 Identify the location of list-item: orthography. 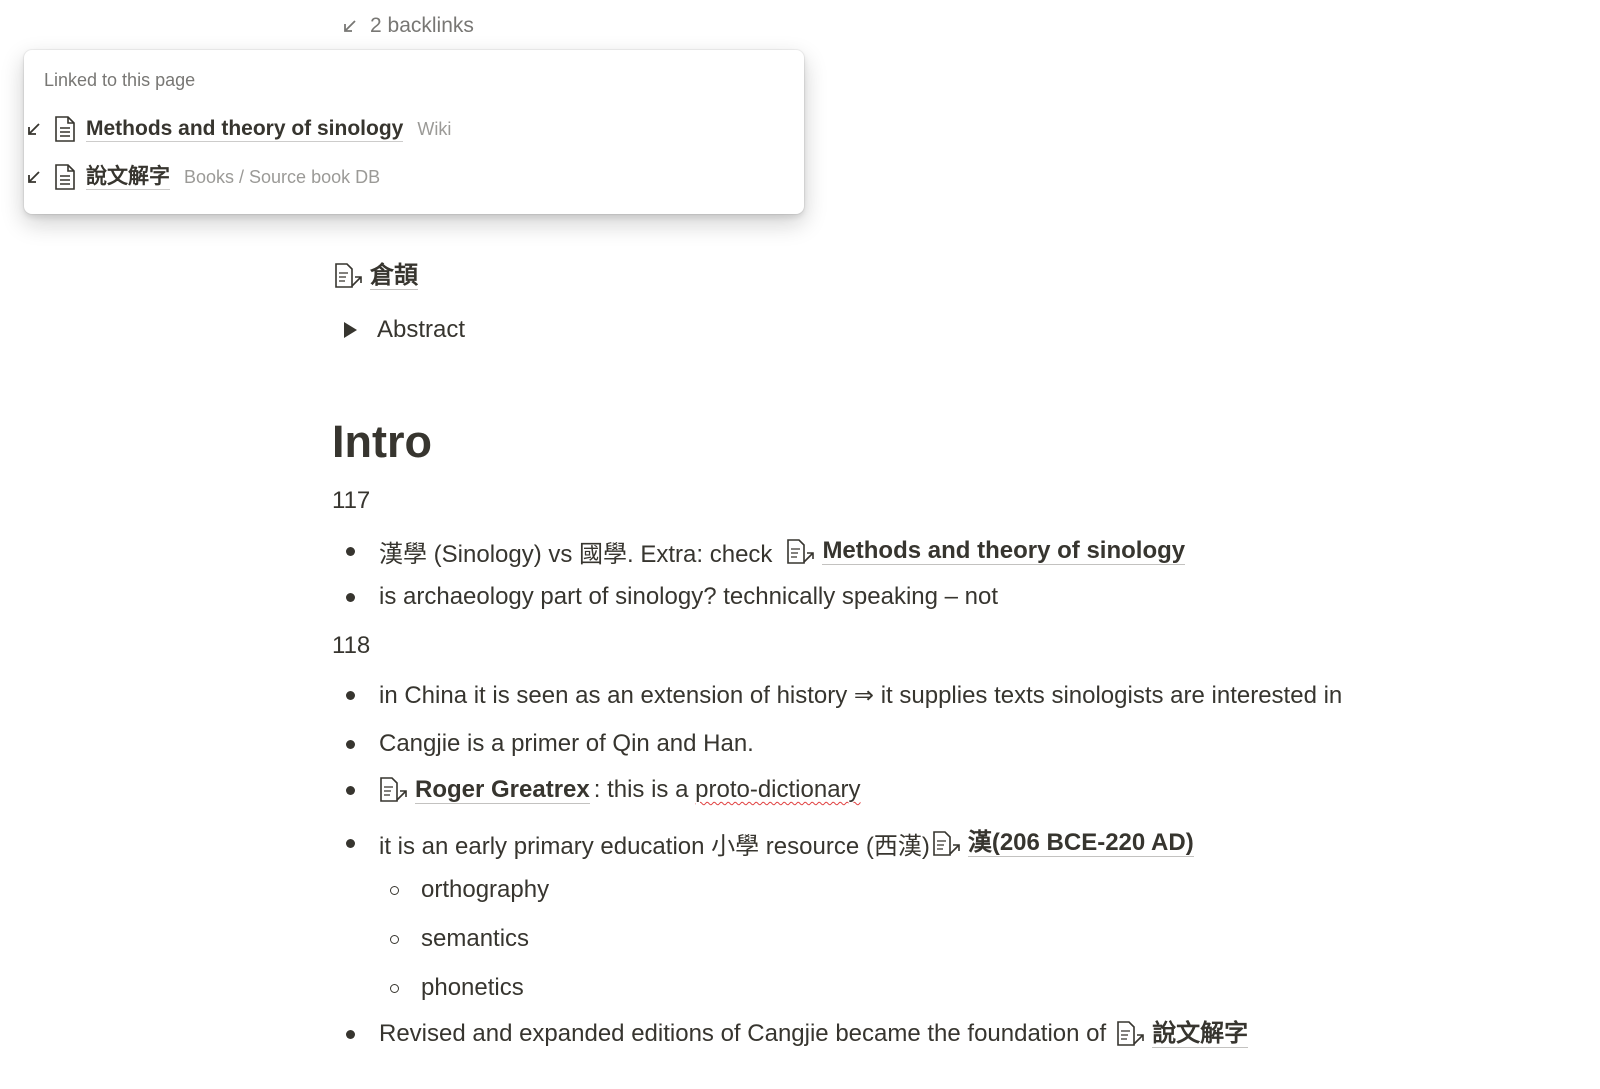
(469, 890).